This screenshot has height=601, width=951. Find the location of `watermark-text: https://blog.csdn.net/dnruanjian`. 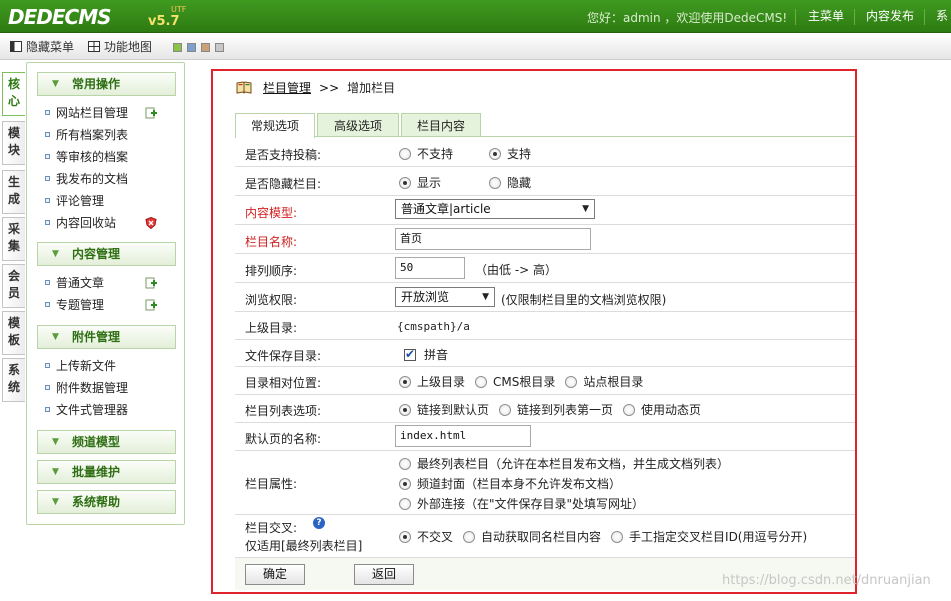

watermark-text: https://blog.csdn.net/dnruanjian is located at coordinates (826, 580).